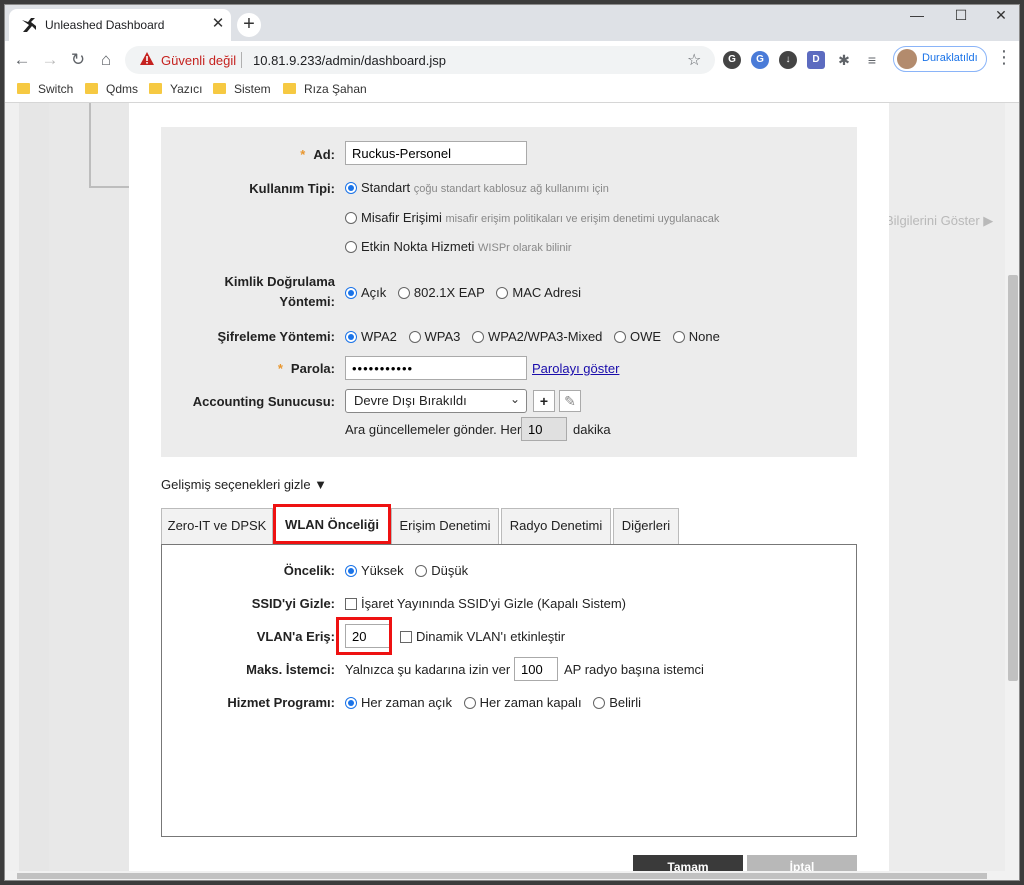  What do you see at coordinates (434, 336) in the screenshot?
I see `enc-option-wpa3: WPA3` at bounding box center [434, 336].